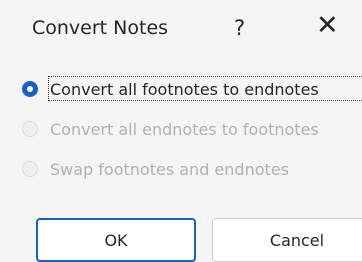 This screenshot has height=262, width=362. What do you see at coordinates (100, 28) in the screenshot?
I see `dialog-title: Convert Notes` at bounding box center [100, 28].